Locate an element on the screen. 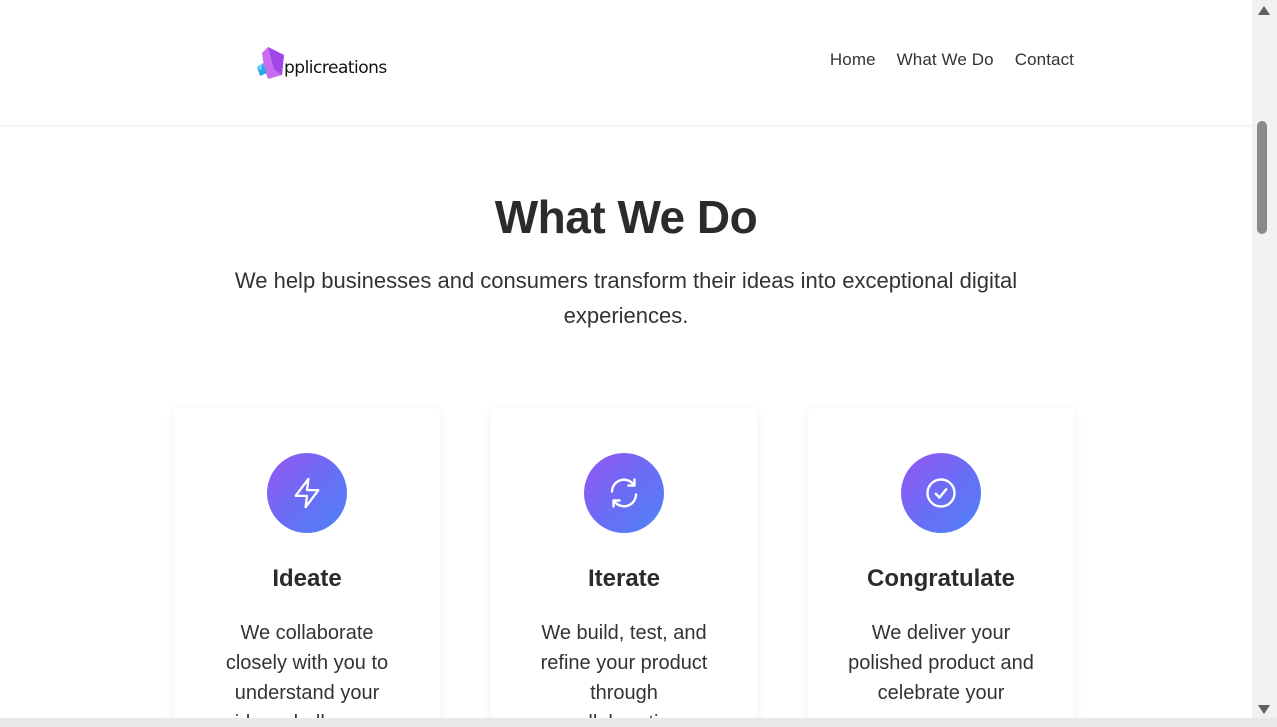 The height and width of the screenshot is (727, 1277). scrollbar-thumb is located at coordinates (1262, 177).